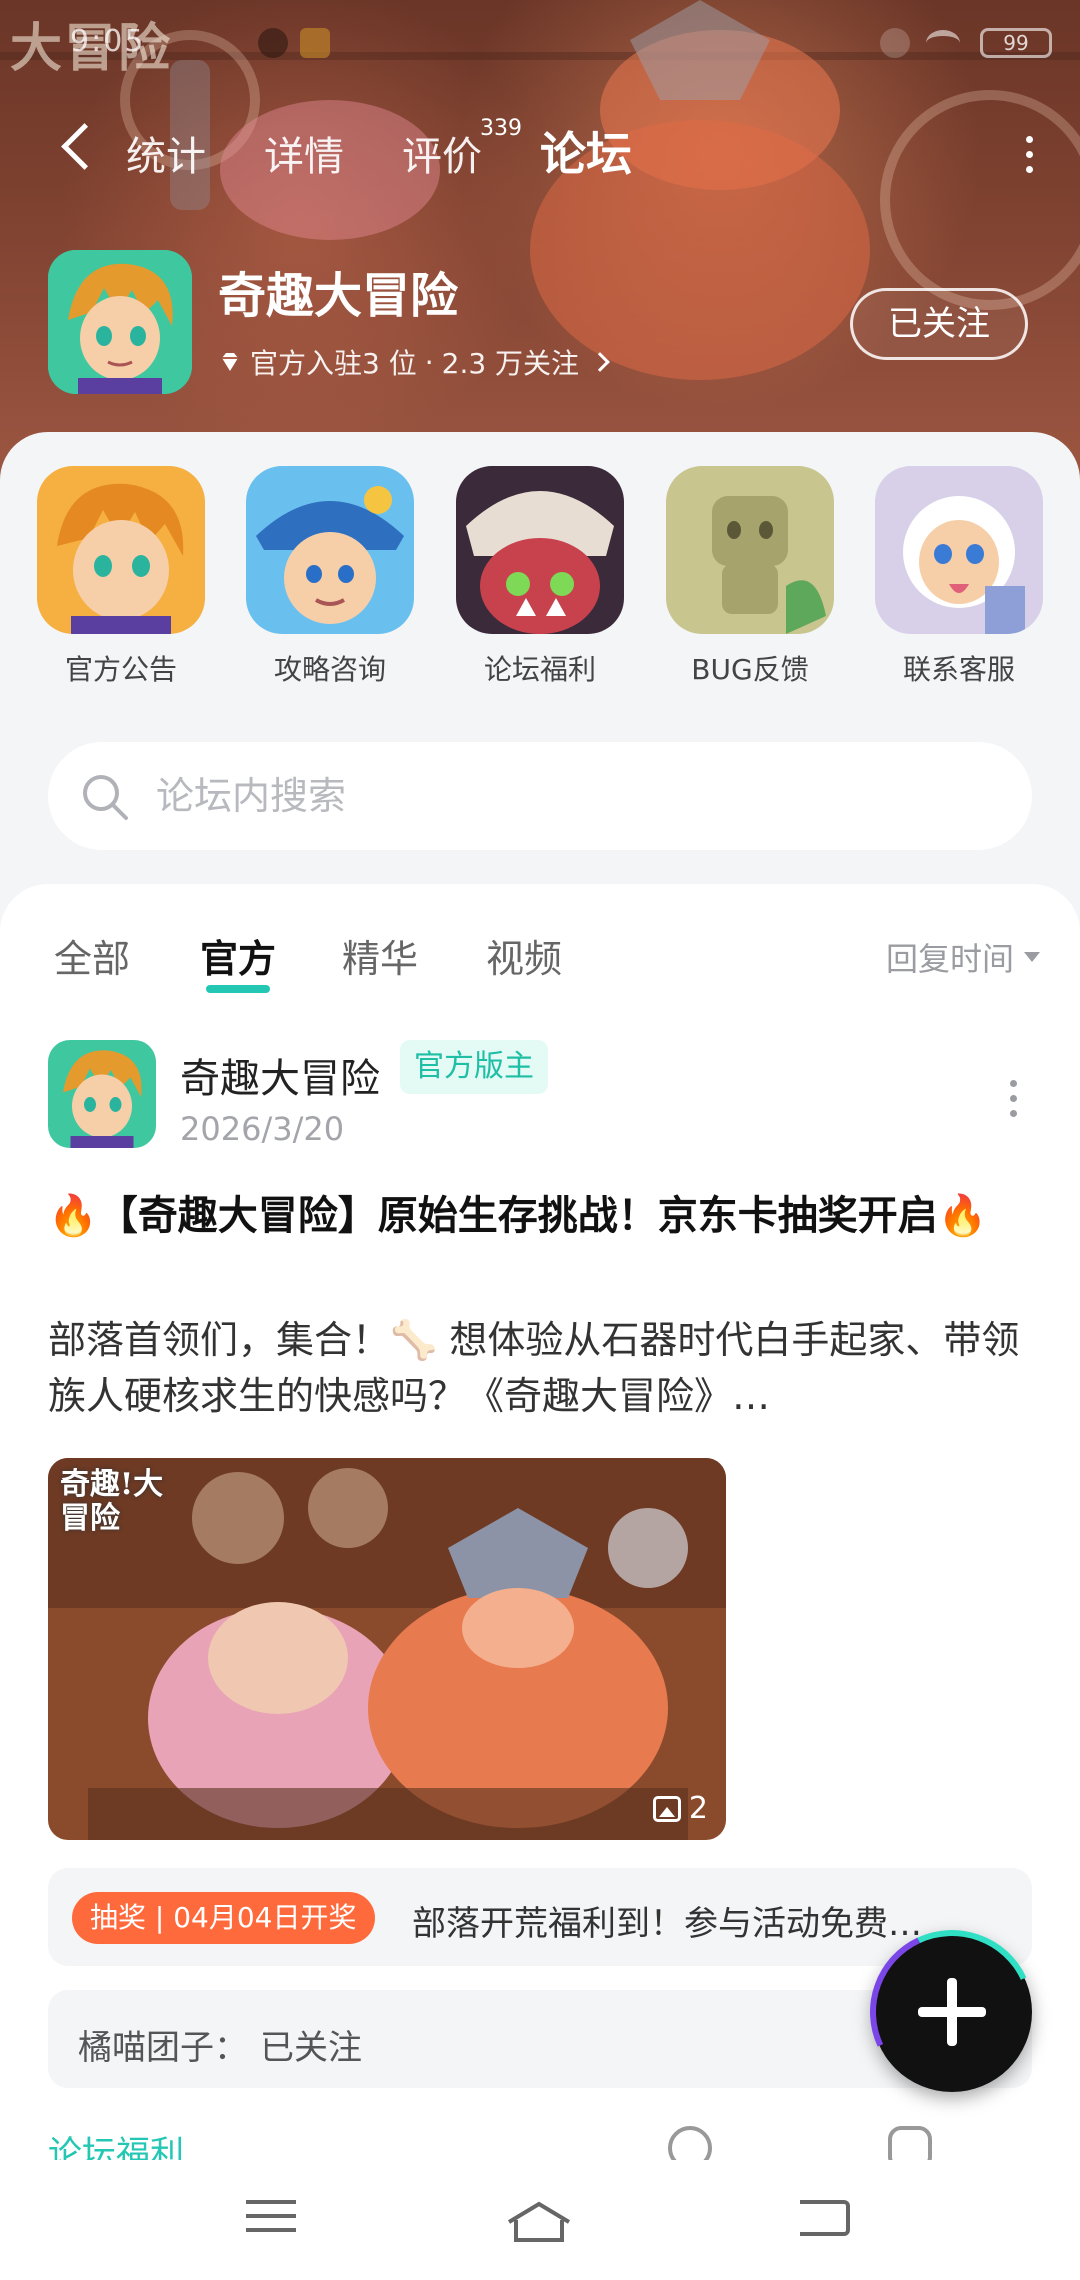 Image resolution: width=1080 pixels, height=2280 pixels. I want to click on post-image: 奇趣!大冒险 2, so click(387, 1649).